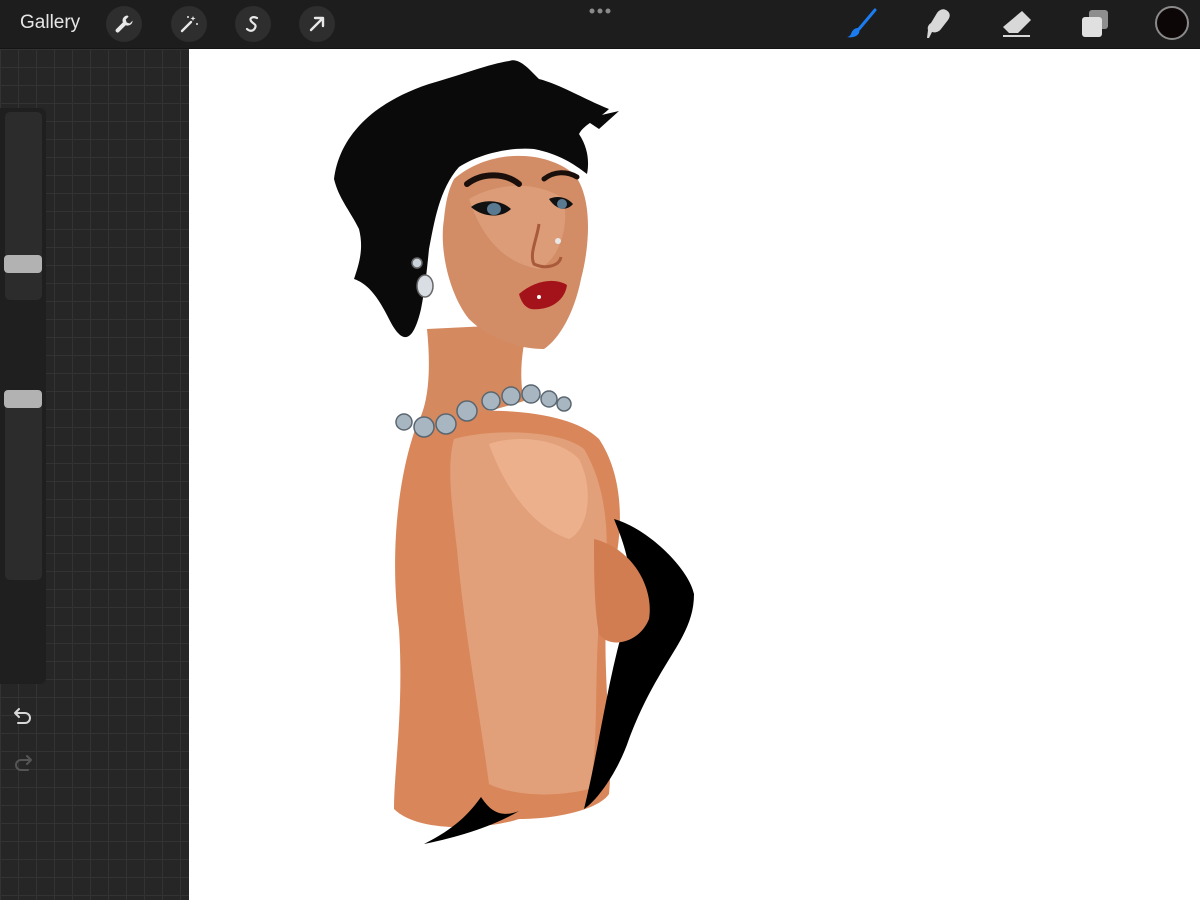 The width and height of the screenshot is (1200, 900). I want to click on top-toolbar: Gallery, so click(600, 24).